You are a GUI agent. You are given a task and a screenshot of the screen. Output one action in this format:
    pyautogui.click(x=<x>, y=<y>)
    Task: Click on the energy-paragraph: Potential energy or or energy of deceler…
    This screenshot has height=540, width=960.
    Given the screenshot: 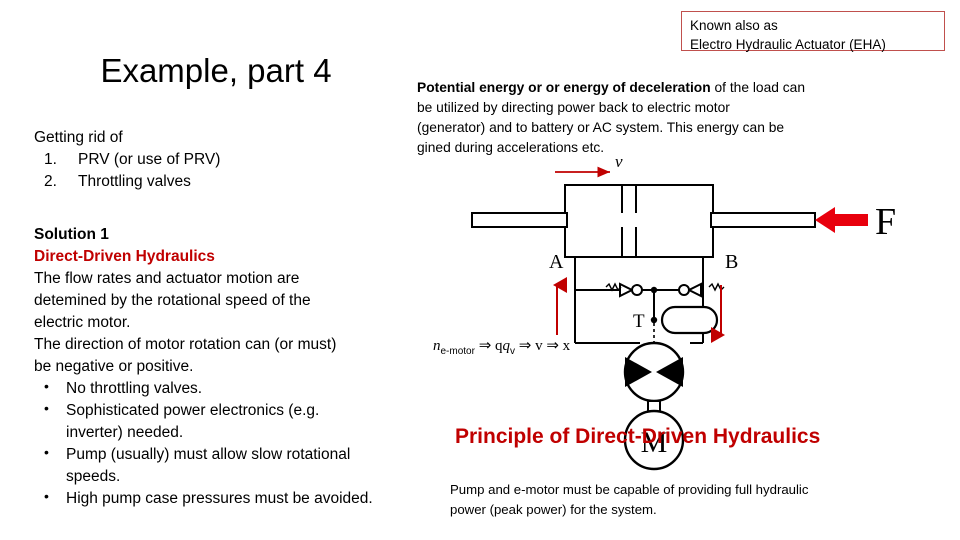 What is the action you would take?
    pyautogui.click(x=650, y=118)
    